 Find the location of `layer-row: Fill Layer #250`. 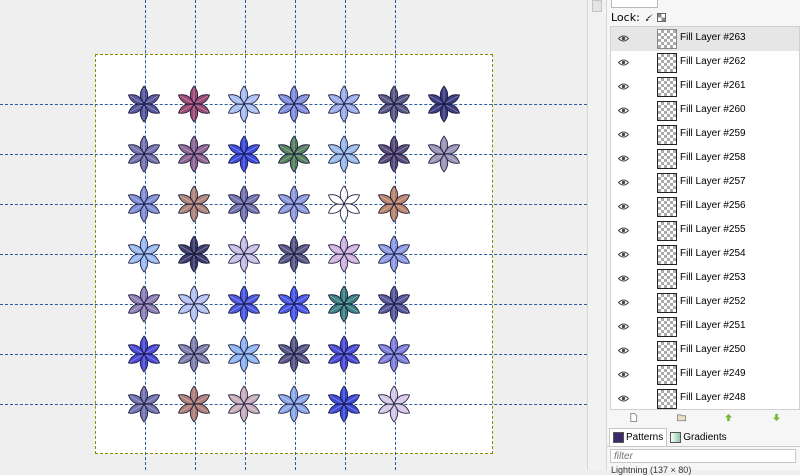

layer-row: Fill Layer #250 is located at coordinates (705, 351).